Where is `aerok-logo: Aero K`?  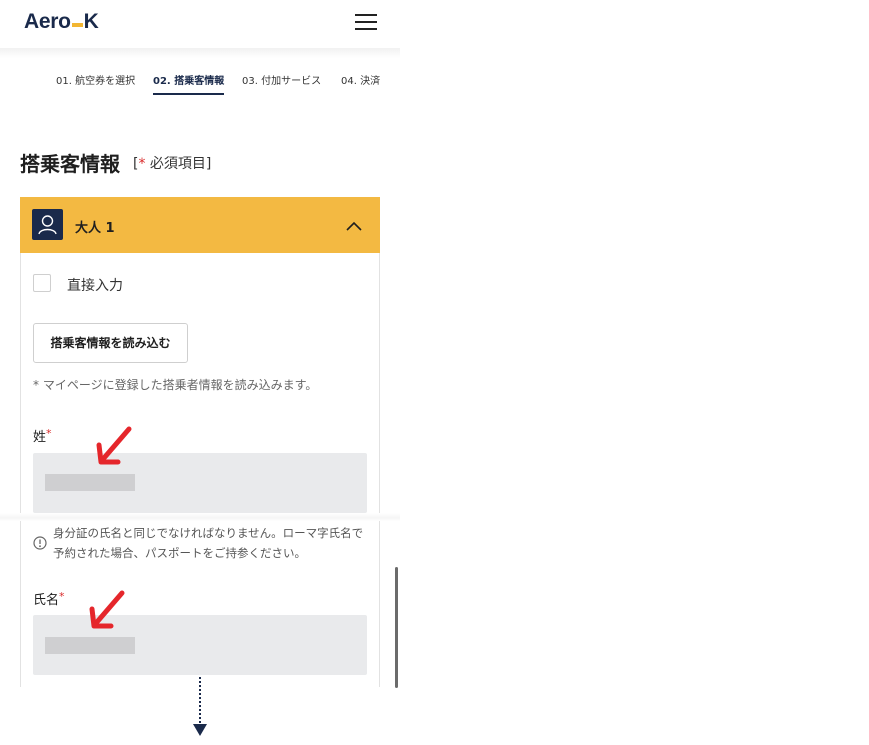
aerok-logo: Aero K is located at coordinates (61, 22).